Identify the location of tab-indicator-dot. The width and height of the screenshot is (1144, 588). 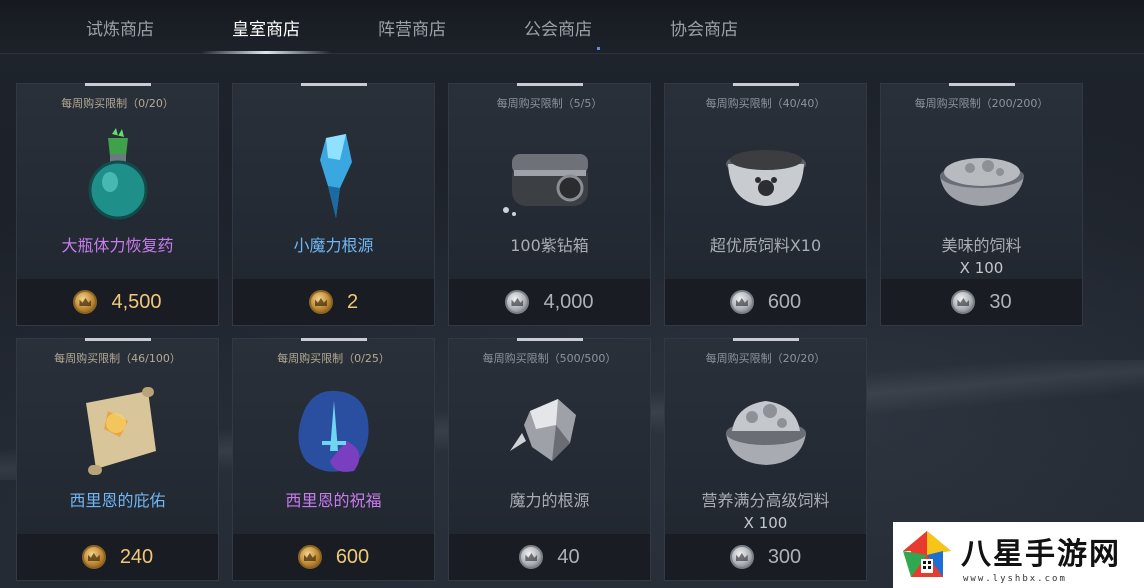
(598, 48).